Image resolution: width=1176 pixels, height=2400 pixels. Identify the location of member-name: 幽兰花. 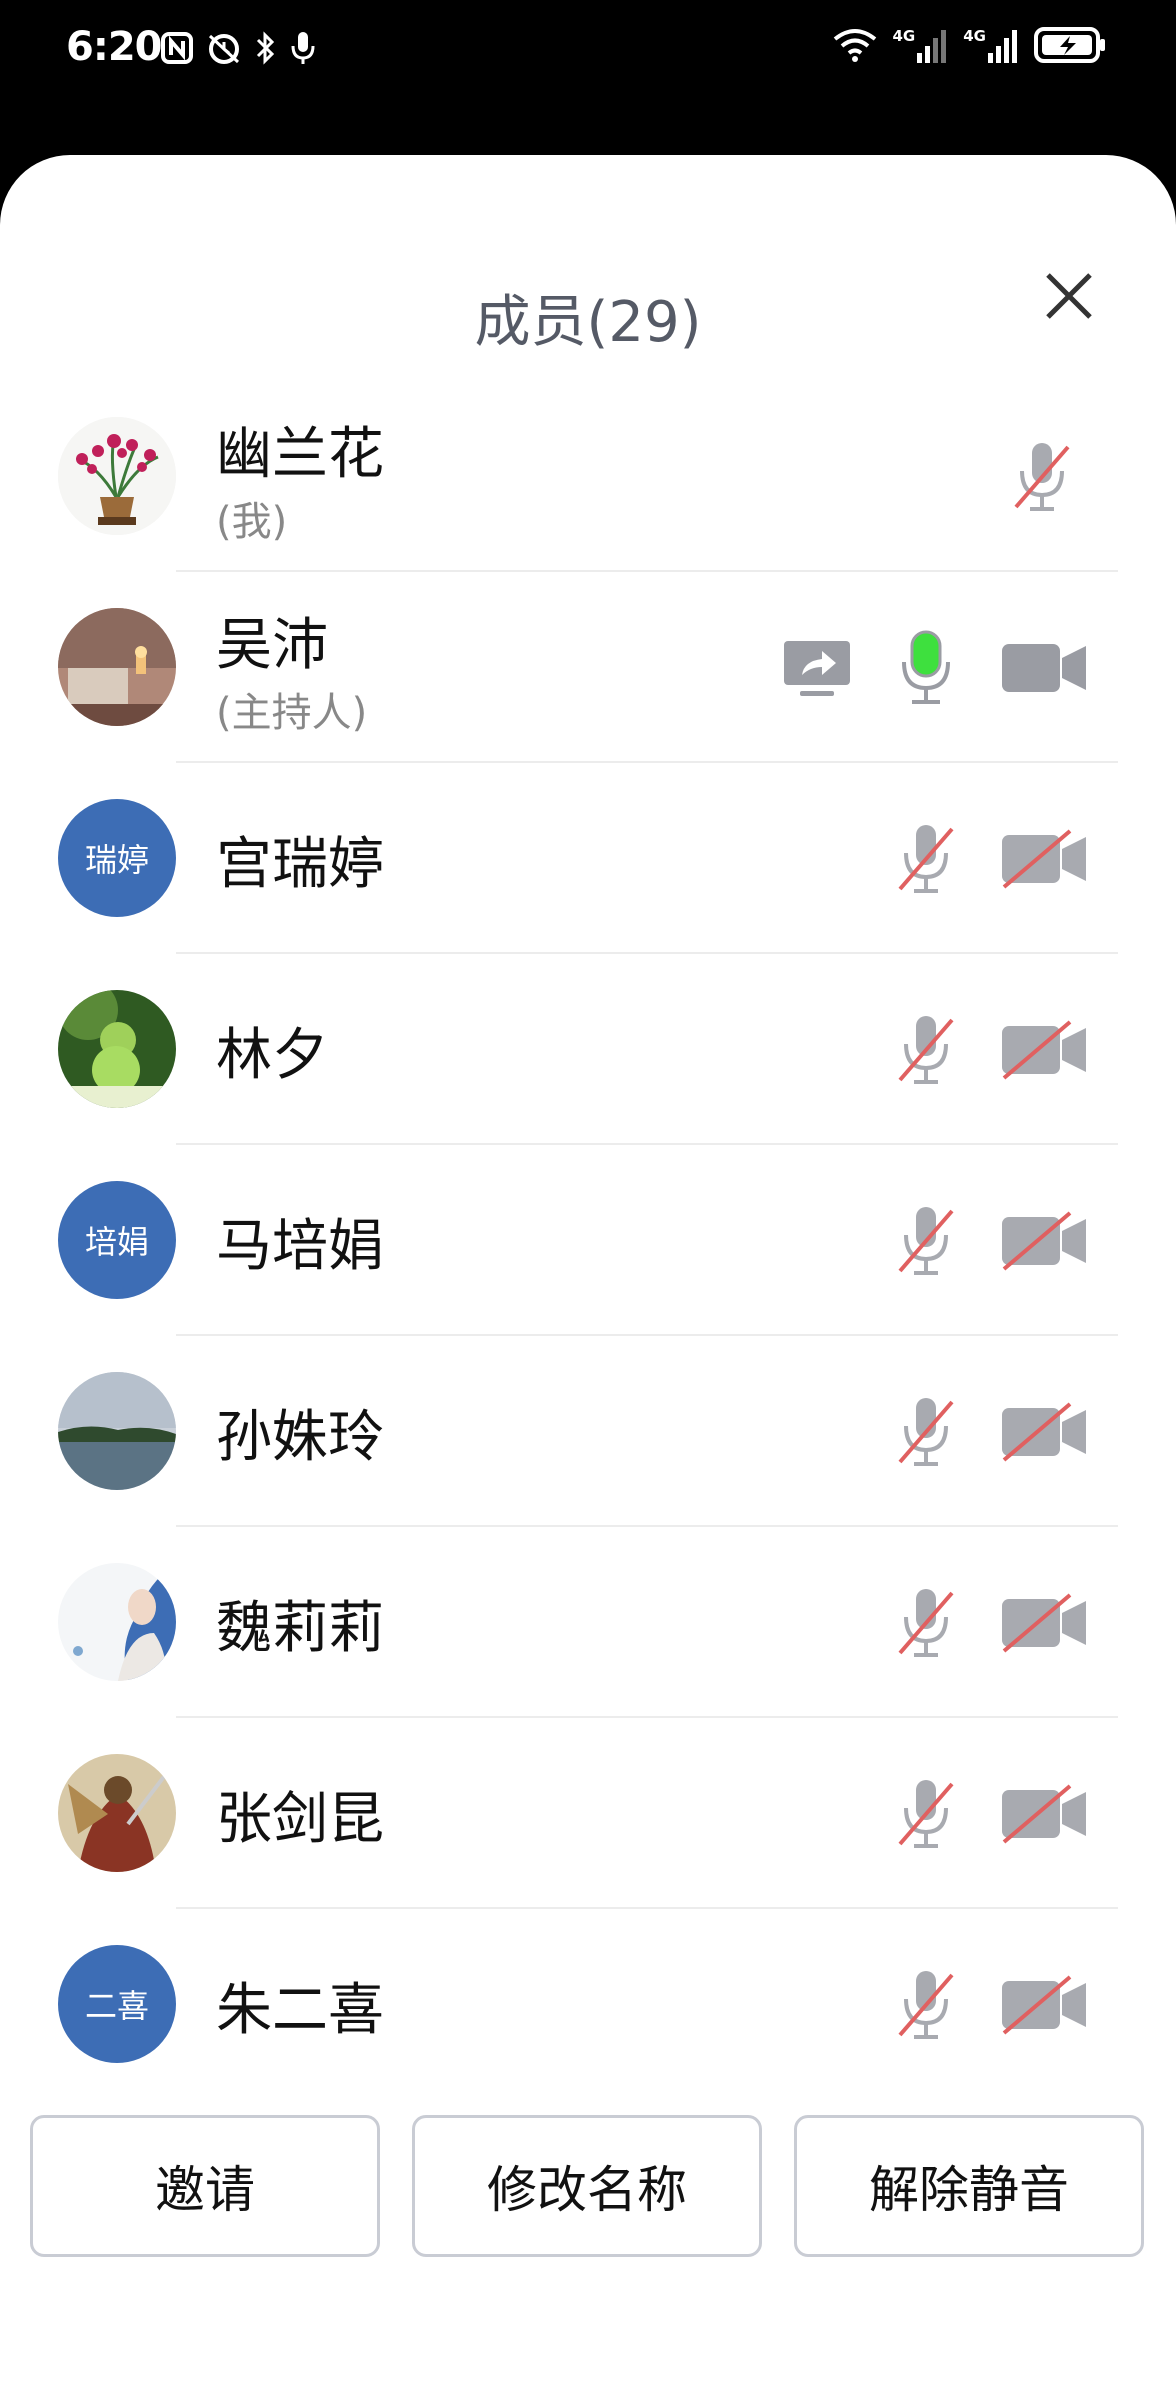
(300, 454).